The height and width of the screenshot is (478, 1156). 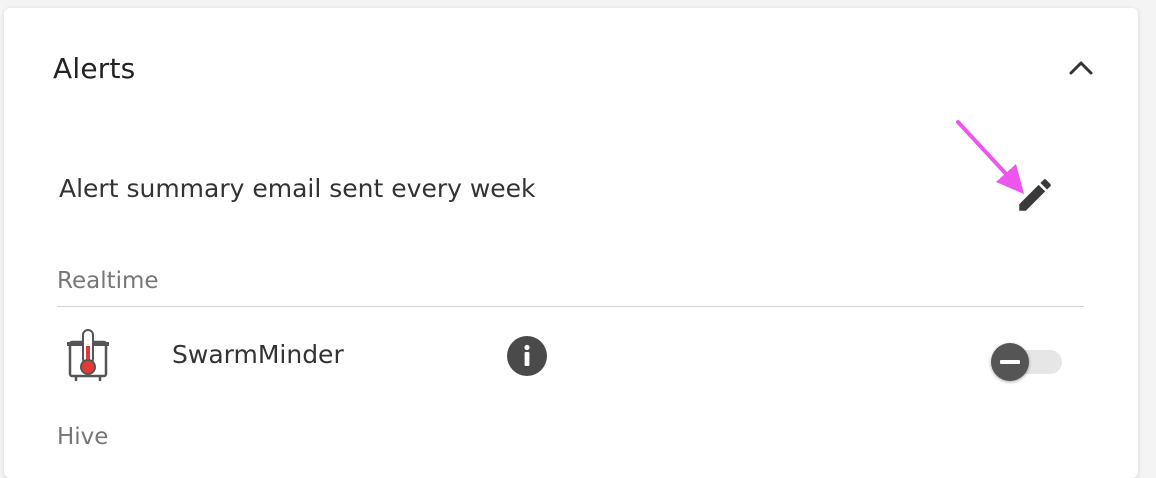 I want to click on minus-icon, so click(x=1010, y=362).